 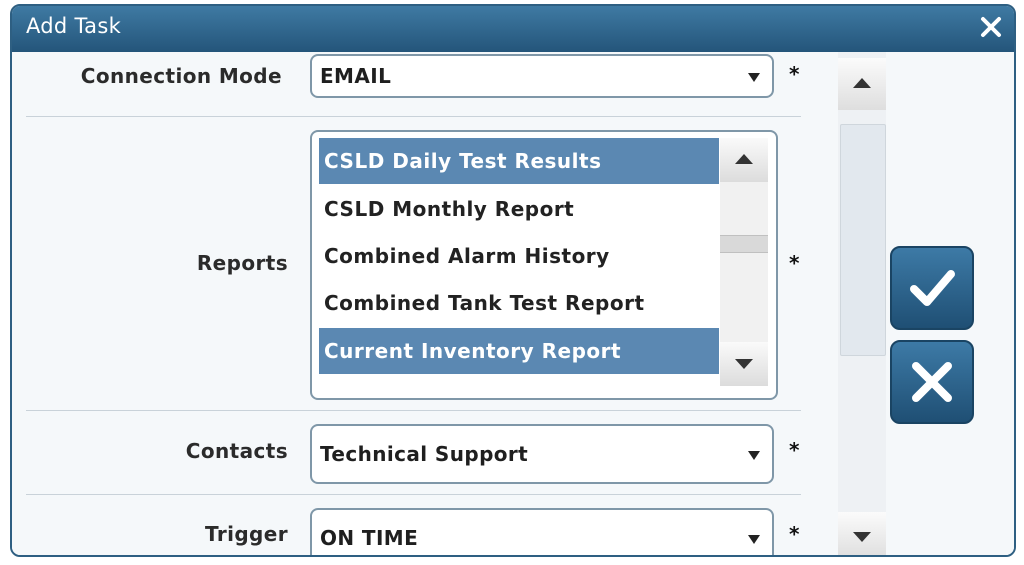 I want to click on confirm-button, so click(x=932, y=288).